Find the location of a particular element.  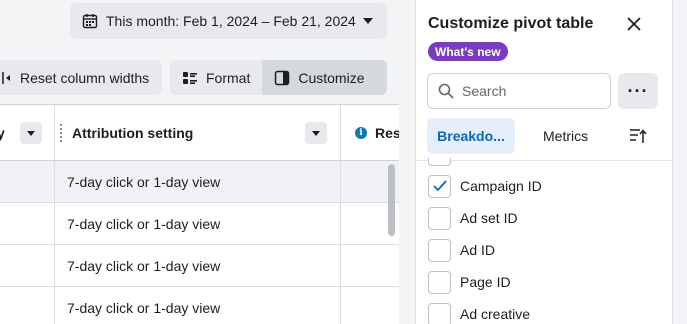

search-placeholder: Search is located at coordinates (484, 91).